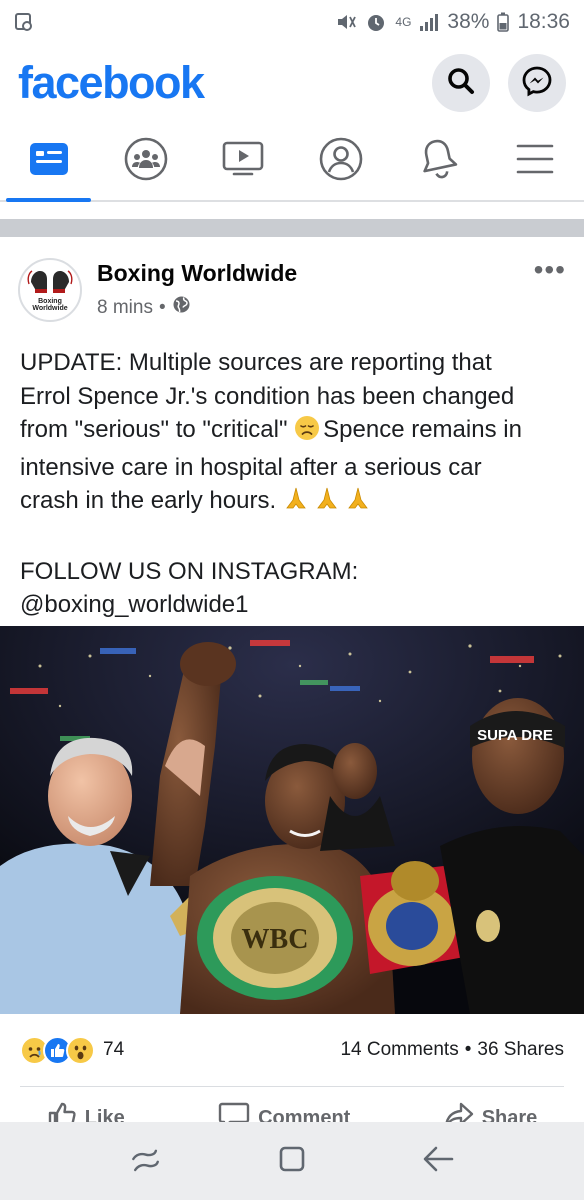  Describe the element at coordinates (468, 21) in the screenshot. I see `battery-percent: 38%` at that location.